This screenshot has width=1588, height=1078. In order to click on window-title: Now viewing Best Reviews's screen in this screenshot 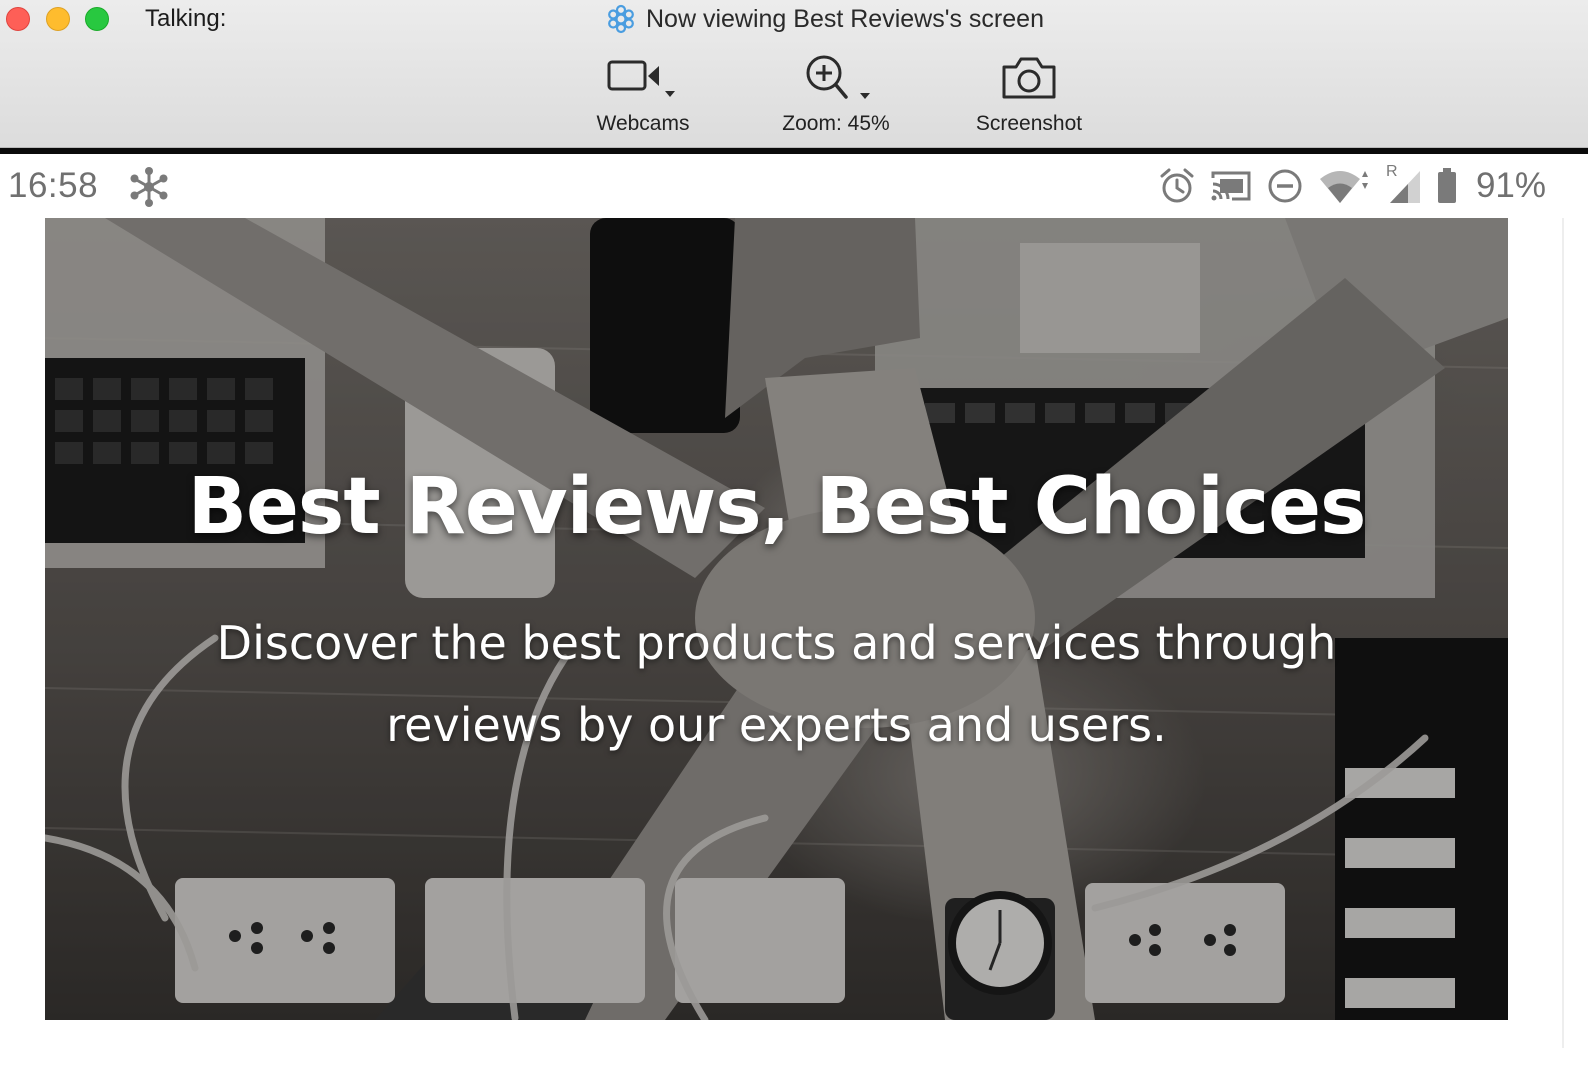, I will do `click(825, 19)`.